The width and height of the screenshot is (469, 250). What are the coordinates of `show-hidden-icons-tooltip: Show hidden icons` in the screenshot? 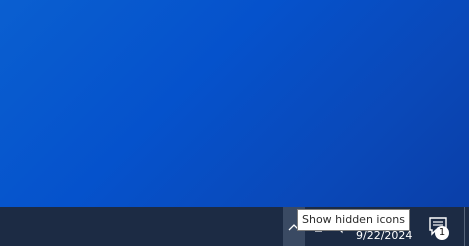 It's located at (353, 220).